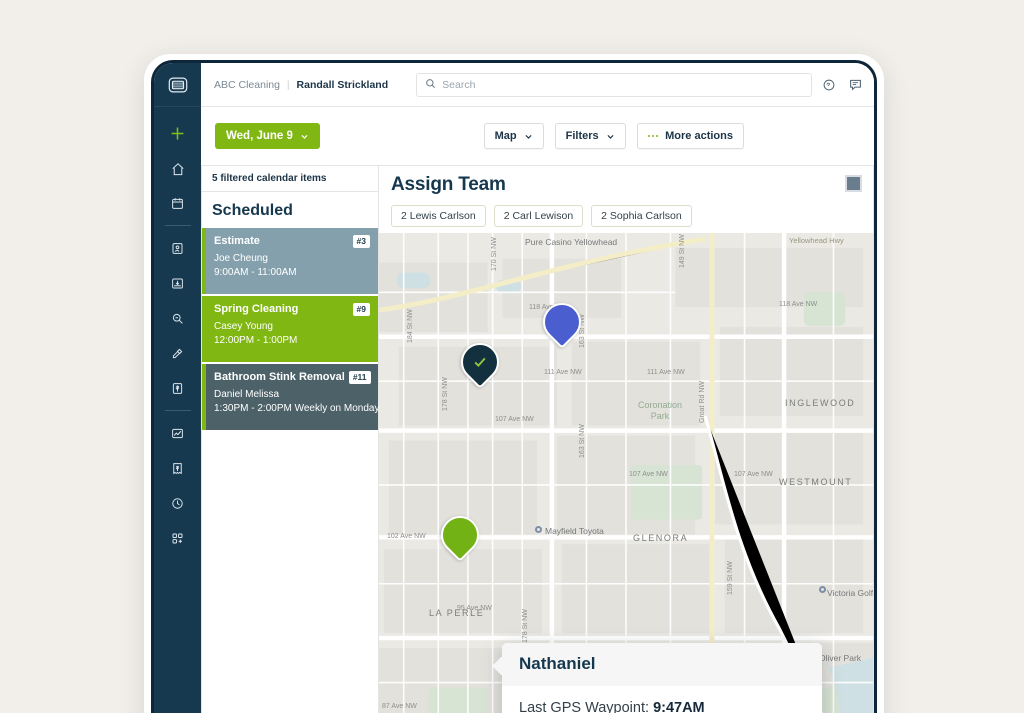  I want to click on collapse-panel-button, so click(853, 183).